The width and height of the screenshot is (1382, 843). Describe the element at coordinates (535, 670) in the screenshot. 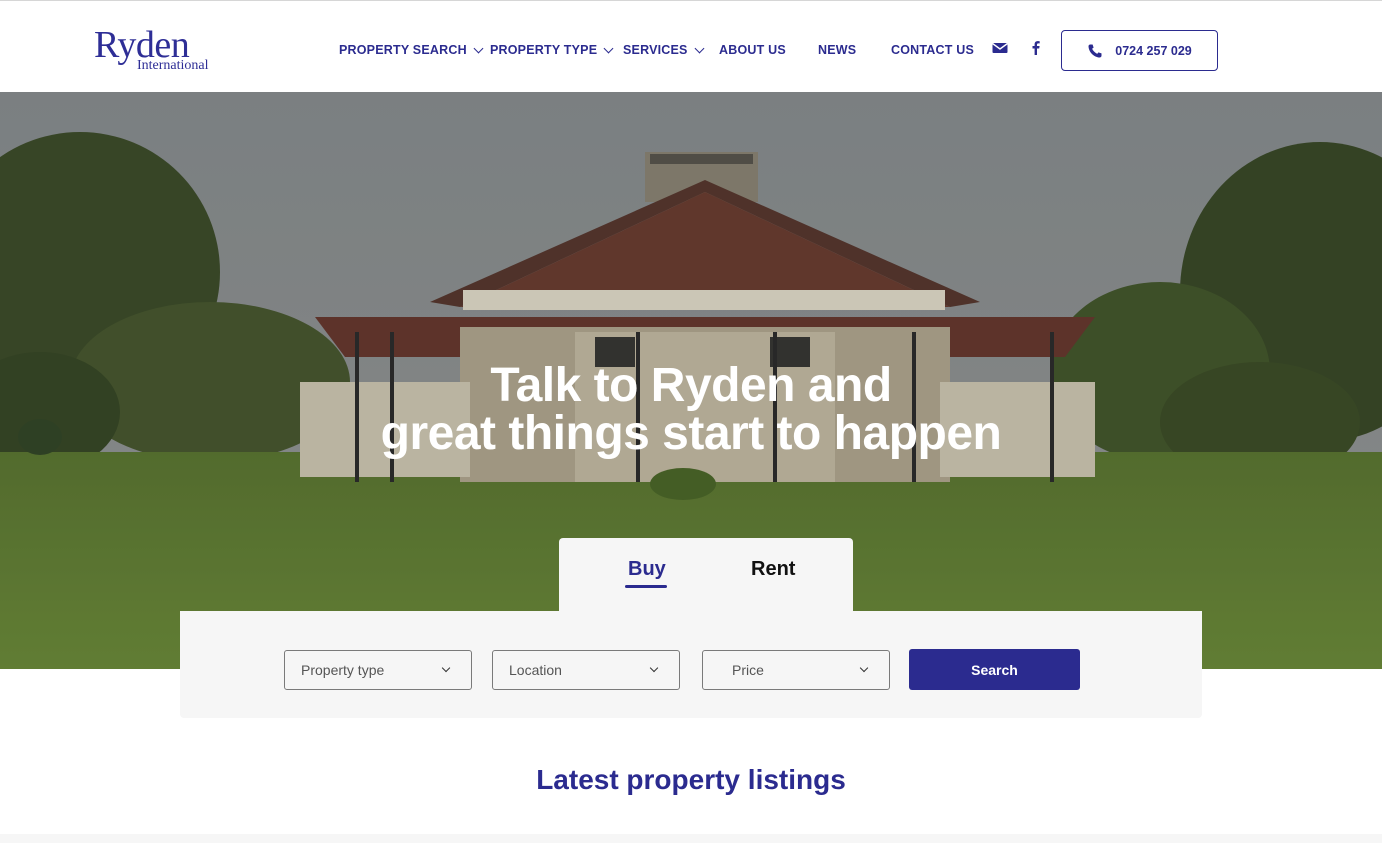

I see `select-value: Location` at that location.